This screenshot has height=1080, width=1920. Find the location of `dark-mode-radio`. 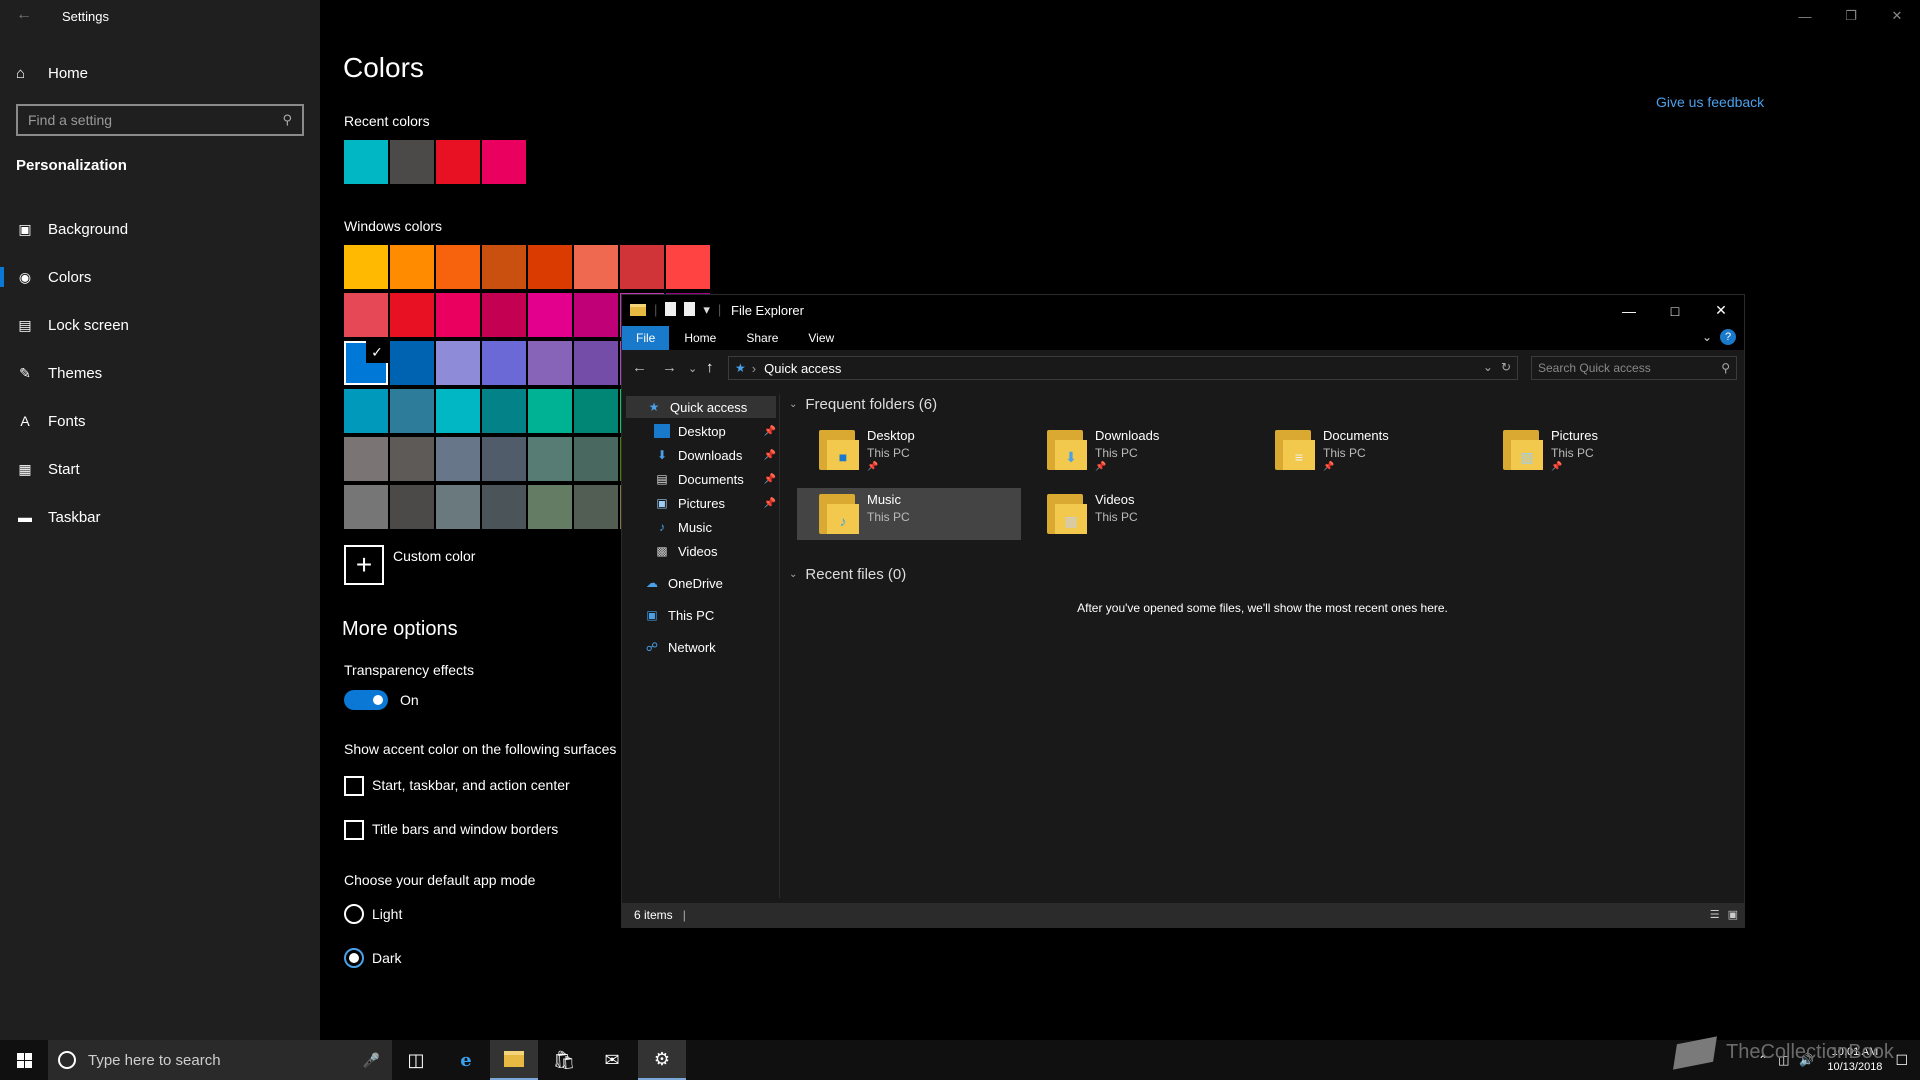

dark-mode-radio is located at coordinates (354, 958).